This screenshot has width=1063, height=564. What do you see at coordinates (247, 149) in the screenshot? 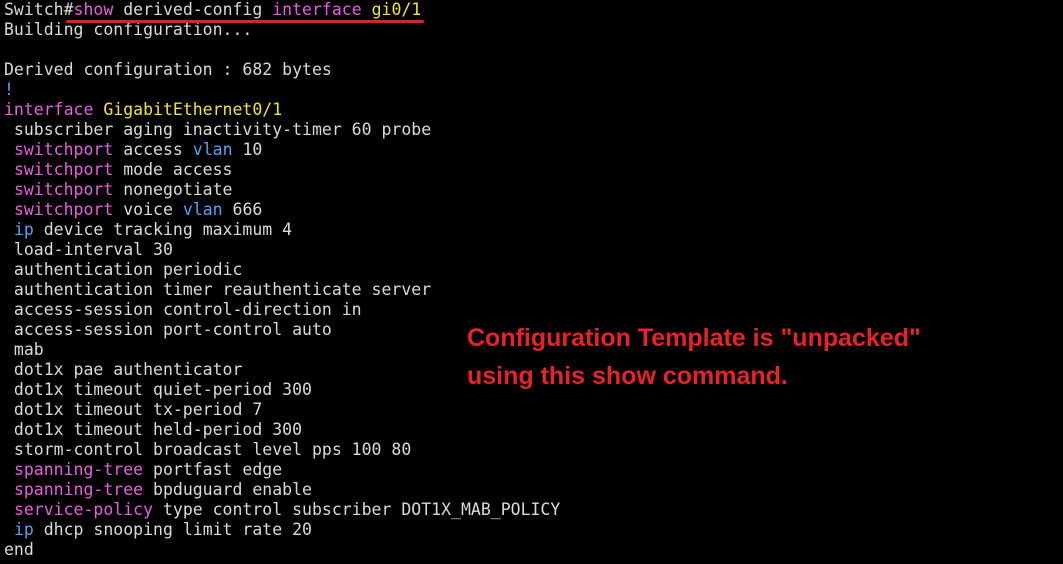
I see `terminal-text-segment: 10` at bounding box center [247, 149].